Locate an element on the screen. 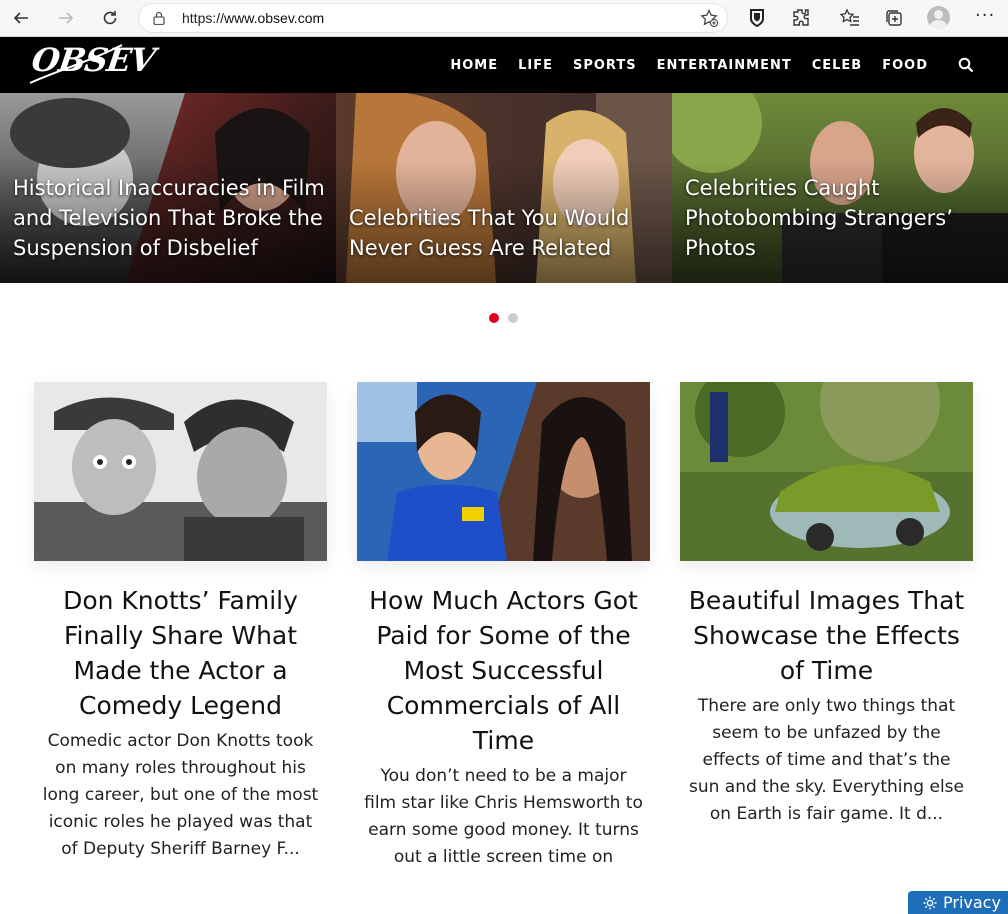  back-arrow-icon is located at coordinates (21, 18).